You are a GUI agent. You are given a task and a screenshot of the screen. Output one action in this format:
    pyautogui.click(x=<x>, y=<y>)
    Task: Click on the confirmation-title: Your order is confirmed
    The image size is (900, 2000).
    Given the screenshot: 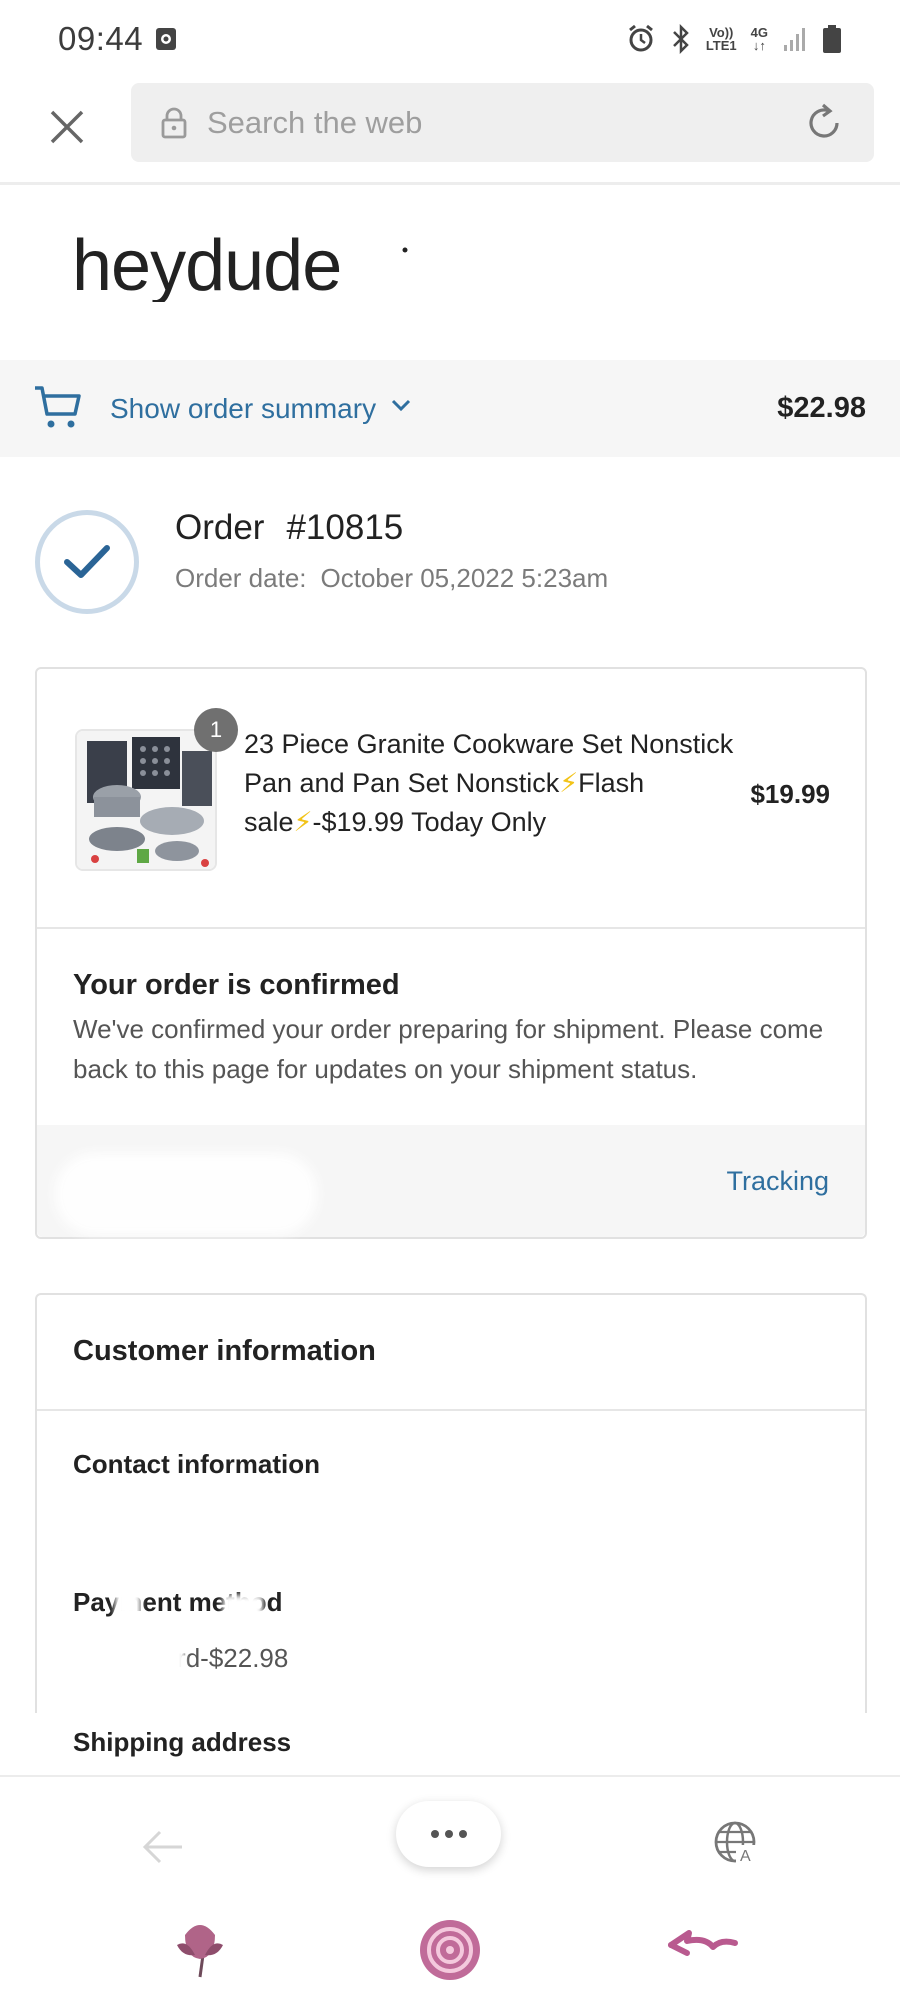 What is the action you would take?
    pyautogui.click(x=236, y=985)
    